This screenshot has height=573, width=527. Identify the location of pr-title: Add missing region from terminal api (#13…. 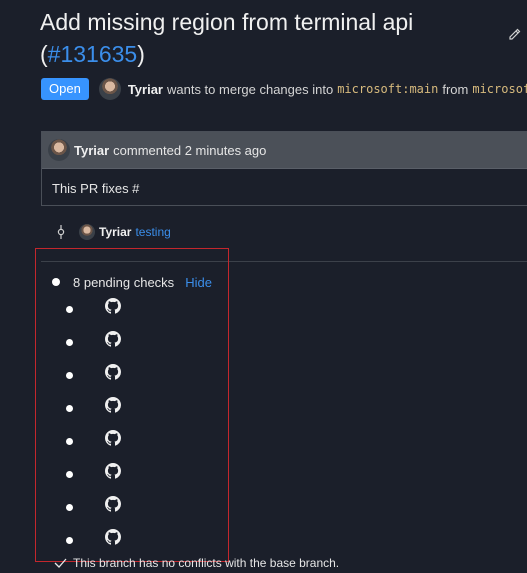
(260, 38).